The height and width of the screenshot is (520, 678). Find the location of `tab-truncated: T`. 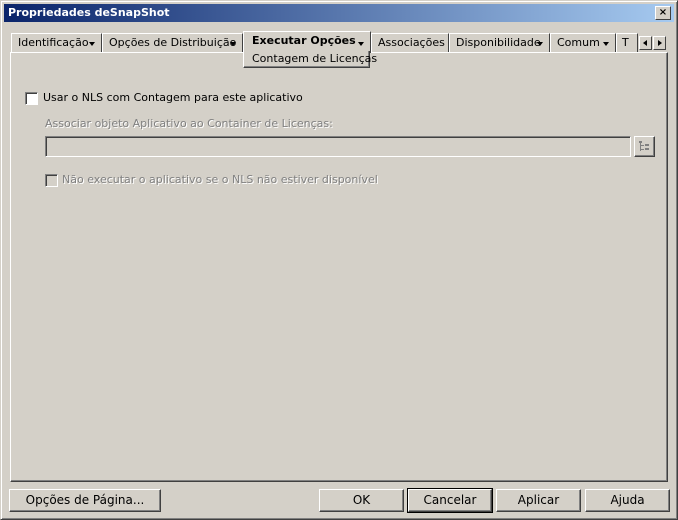

tab-truncated: T is located at coordinates (627, 42).